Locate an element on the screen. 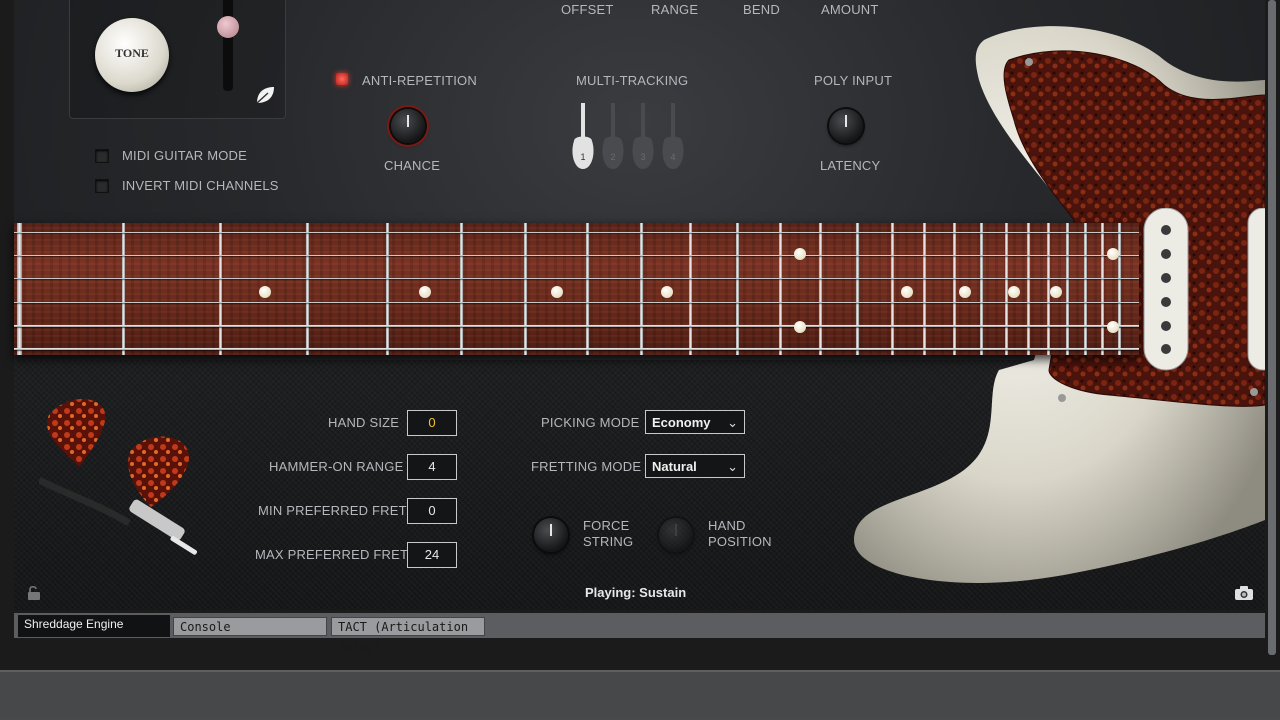  lock-icon is located at coordinates (34, 593).